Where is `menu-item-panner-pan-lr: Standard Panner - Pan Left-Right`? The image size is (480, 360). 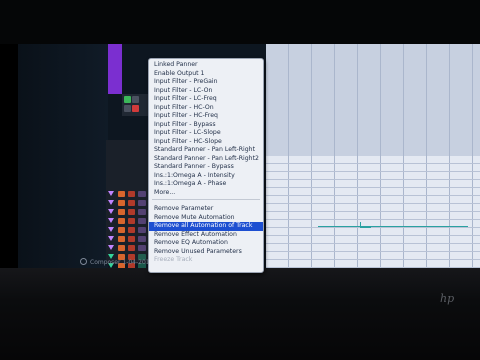
menu-item-panner-pan-lr: Standard Panner - Pan Left-Right is located at coordinates (206, 150).